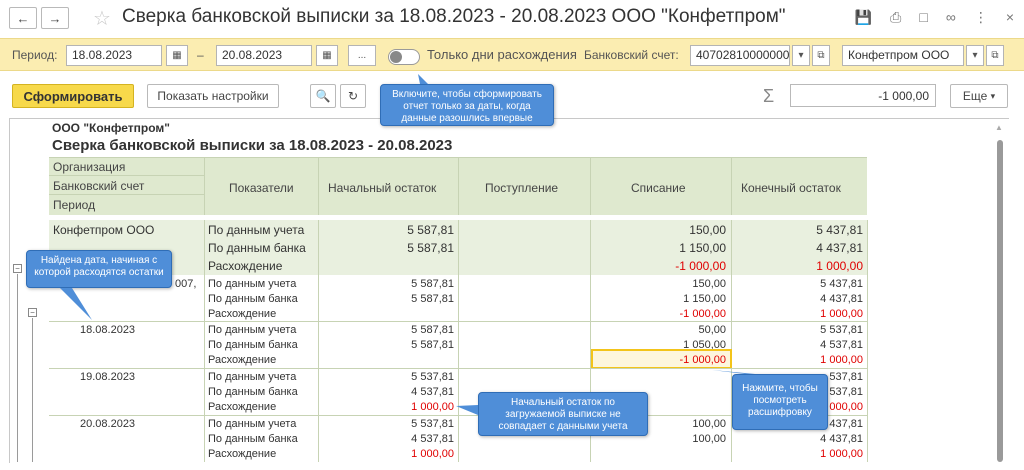 This screenshot has width=1024, height=470. What do you see at coordinates (423, 79) in the screenshot?
I see `toggle-hint-pointer` at bounding box center [423, 79].